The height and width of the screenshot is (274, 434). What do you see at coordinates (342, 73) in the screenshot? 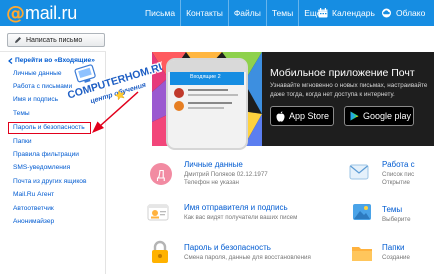
I see `banner-title: Мобильное приложение Почт` at bounding box center [342, 73].